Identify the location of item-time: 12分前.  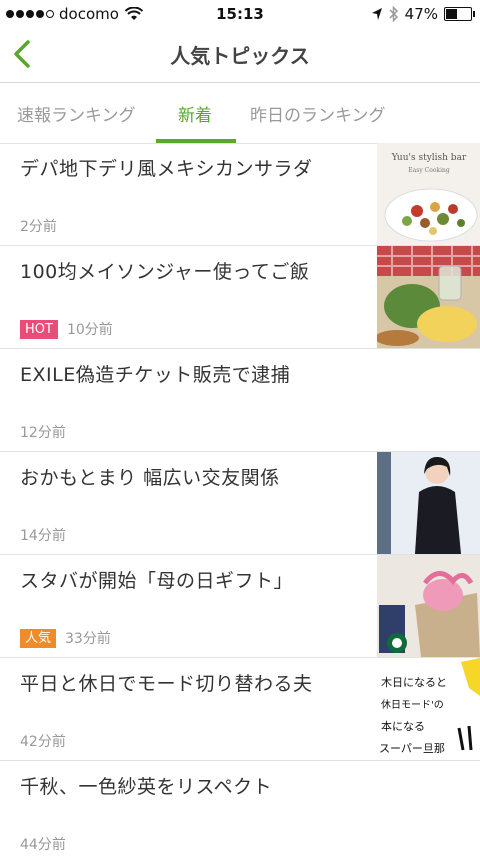
(43, 433).